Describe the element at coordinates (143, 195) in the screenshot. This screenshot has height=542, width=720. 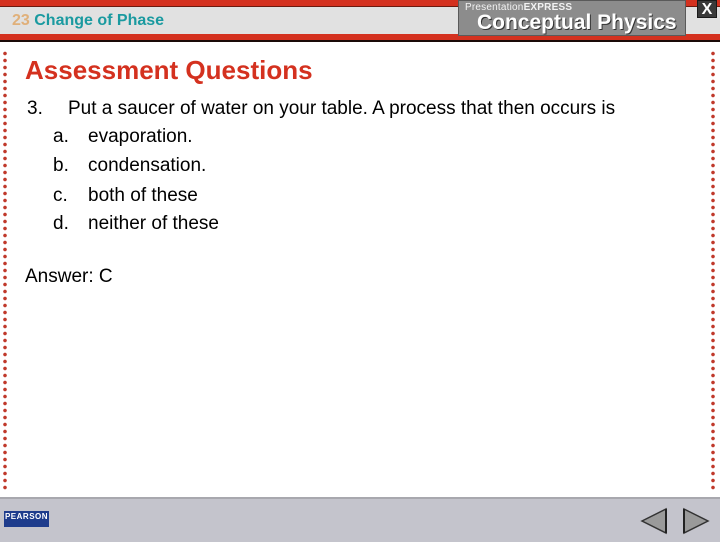
I see `option-text: both of these` at that location.